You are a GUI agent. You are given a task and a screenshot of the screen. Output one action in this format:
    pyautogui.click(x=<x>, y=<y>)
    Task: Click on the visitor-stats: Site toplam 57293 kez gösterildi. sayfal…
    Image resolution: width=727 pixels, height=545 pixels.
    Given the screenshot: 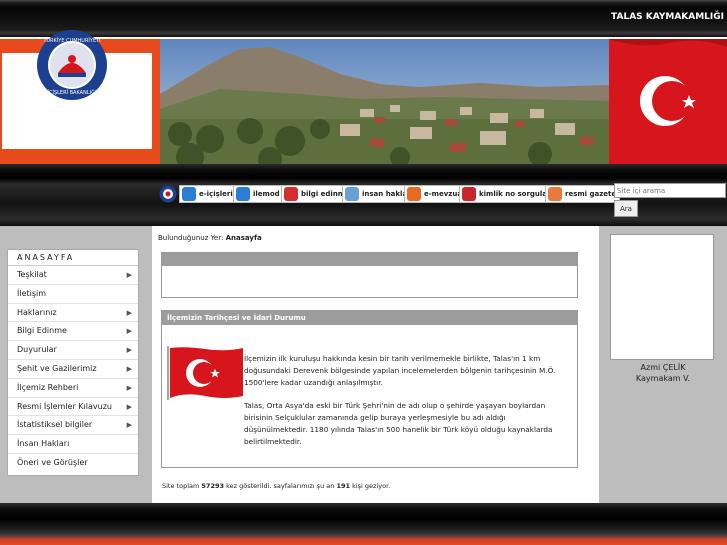 What is the action you would take?
    pyautogui.click(x=276, y=486)
    